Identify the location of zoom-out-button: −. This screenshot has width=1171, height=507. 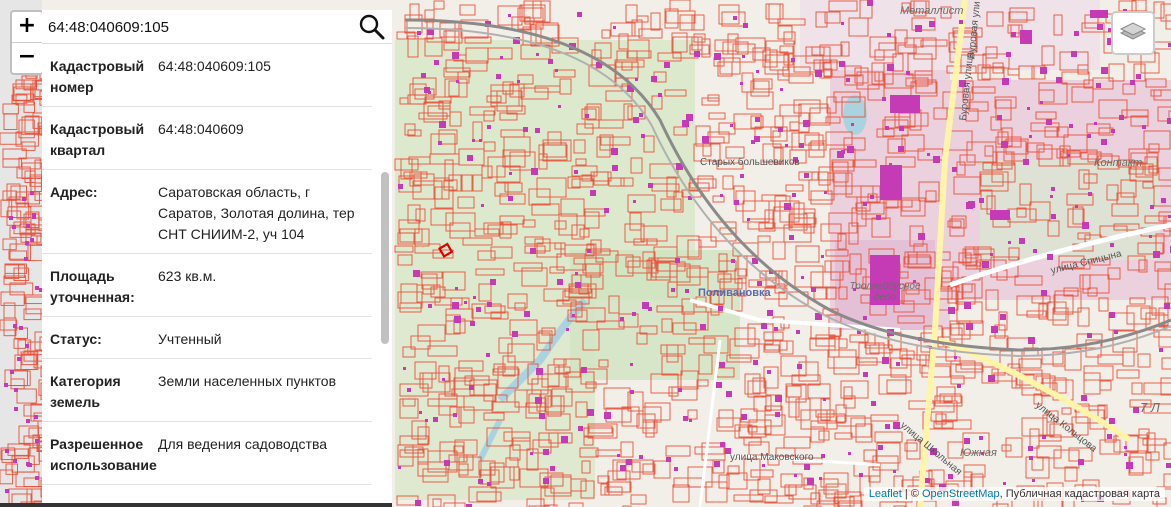
(27, 58).